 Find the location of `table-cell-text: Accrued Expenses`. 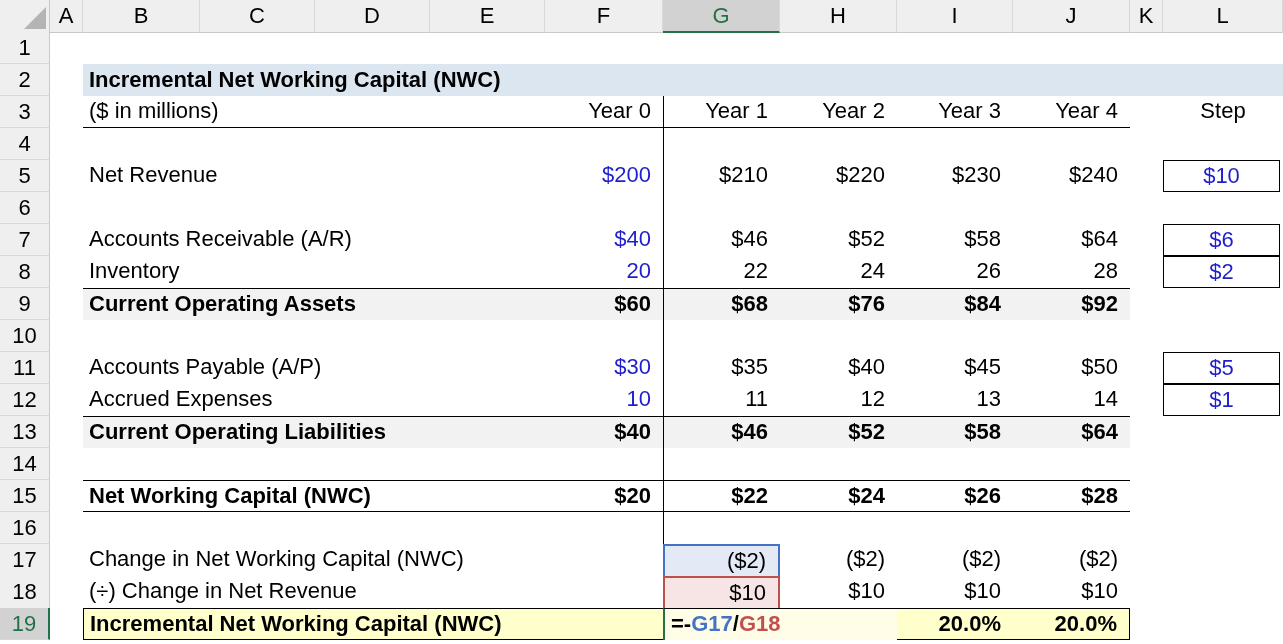

table-cell-text: Accrued Expenses is located at coordinates (181, 399).